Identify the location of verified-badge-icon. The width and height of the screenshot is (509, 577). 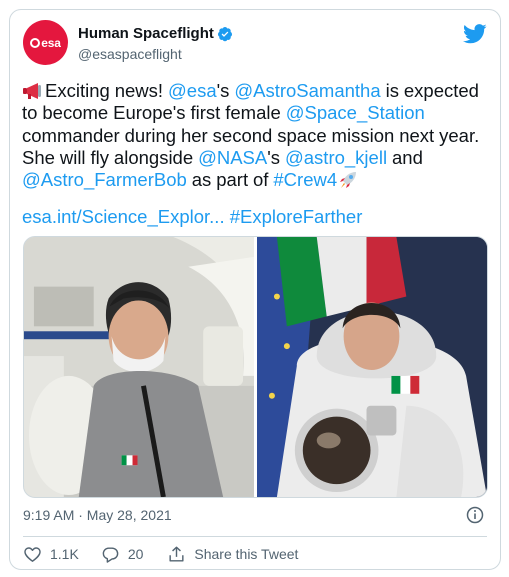
(224, 33).